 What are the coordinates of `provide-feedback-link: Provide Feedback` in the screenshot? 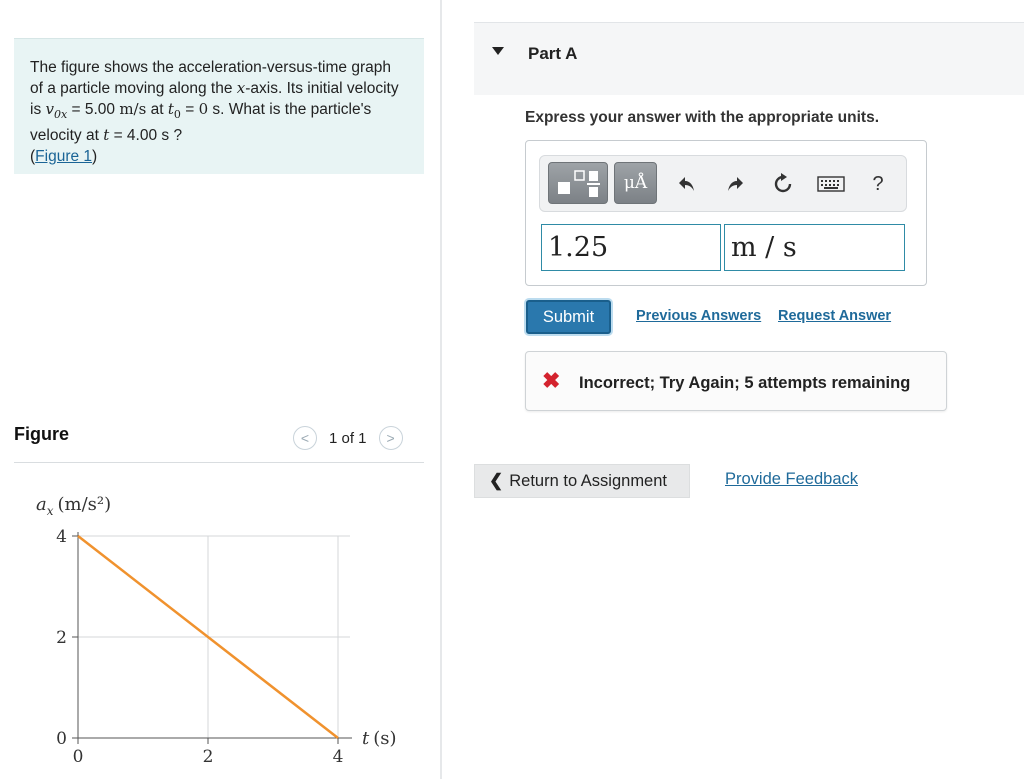 It's located at (791, 479).